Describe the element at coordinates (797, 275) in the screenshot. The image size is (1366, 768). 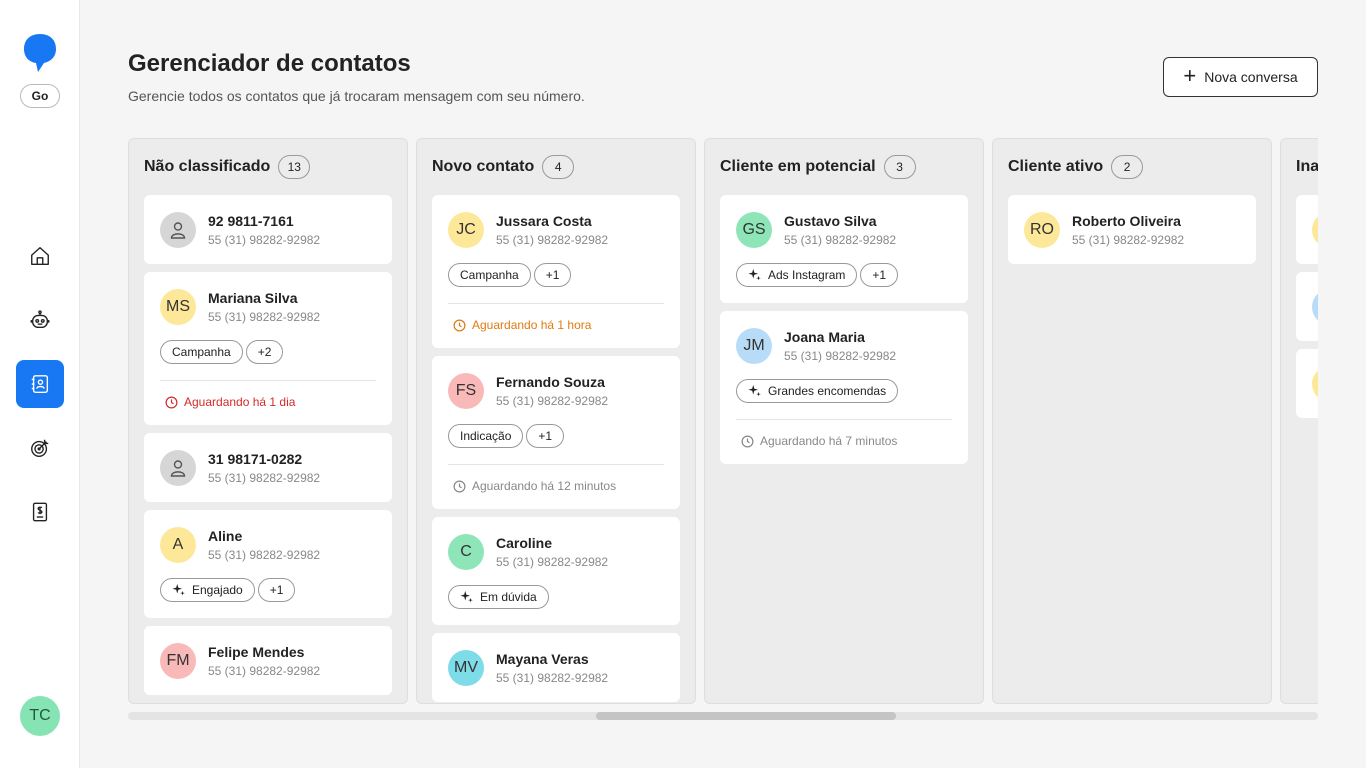
I see `tag-chip: Ads Instagram` at that location.